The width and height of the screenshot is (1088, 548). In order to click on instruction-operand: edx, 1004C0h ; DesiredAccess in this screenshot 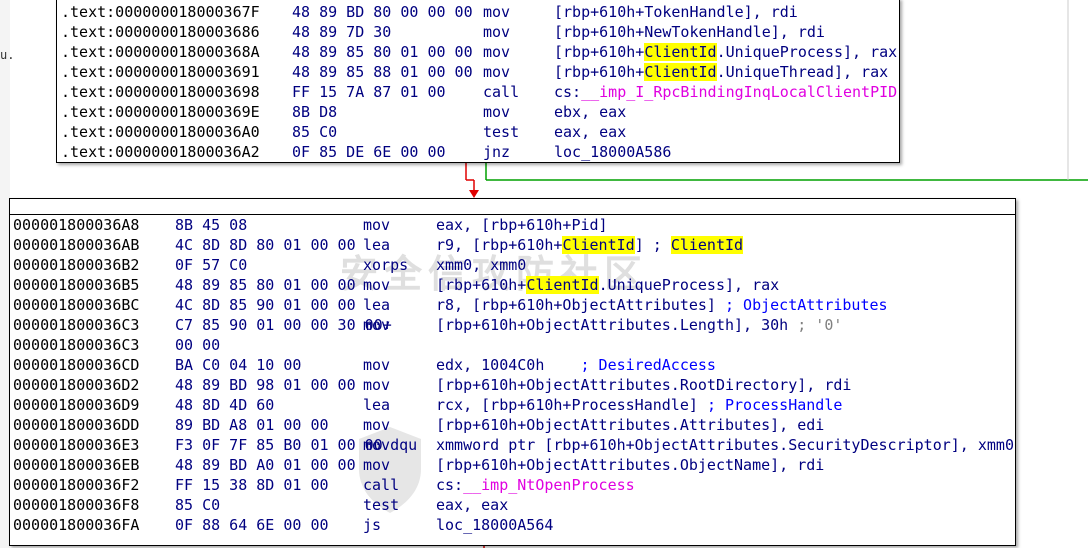, I will do `click(576, 365)`.